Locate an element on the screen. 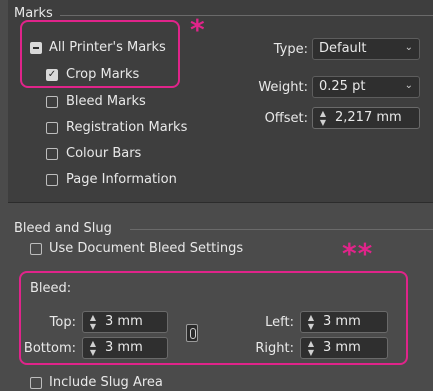  weight-dropdown: 0.25 pt ⌄ is located at coordinates (366, 87).